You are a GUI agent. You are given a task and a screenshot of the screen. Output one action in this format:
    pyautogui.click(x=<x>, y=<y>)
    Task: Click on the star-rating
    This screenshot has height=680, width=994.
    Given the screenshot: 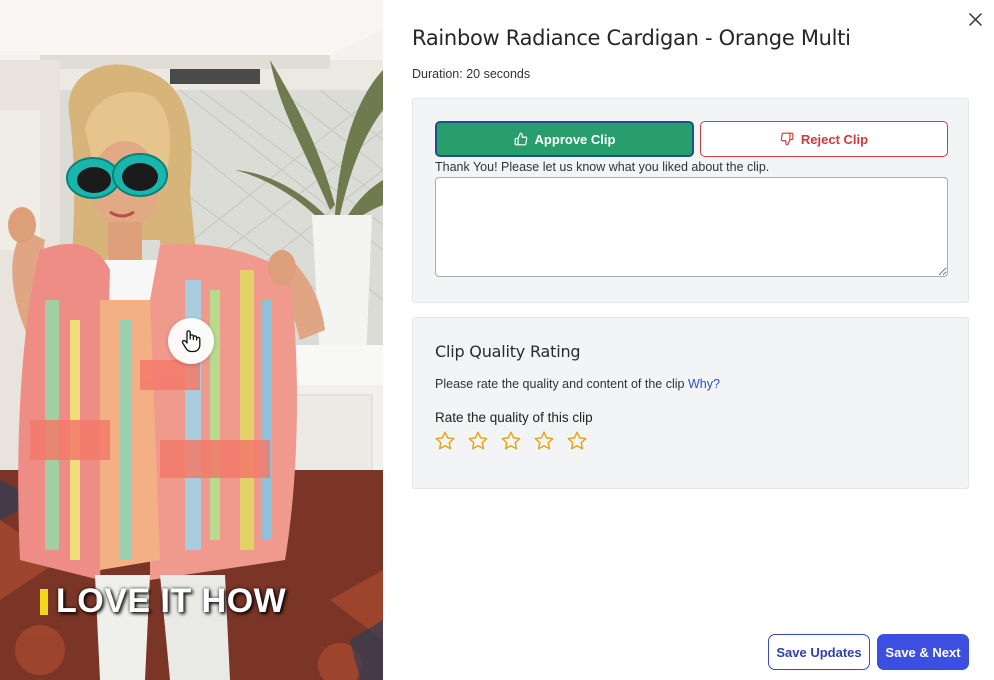 What is the action you would take?
    pyautogui.click(x=511, y=441)
    